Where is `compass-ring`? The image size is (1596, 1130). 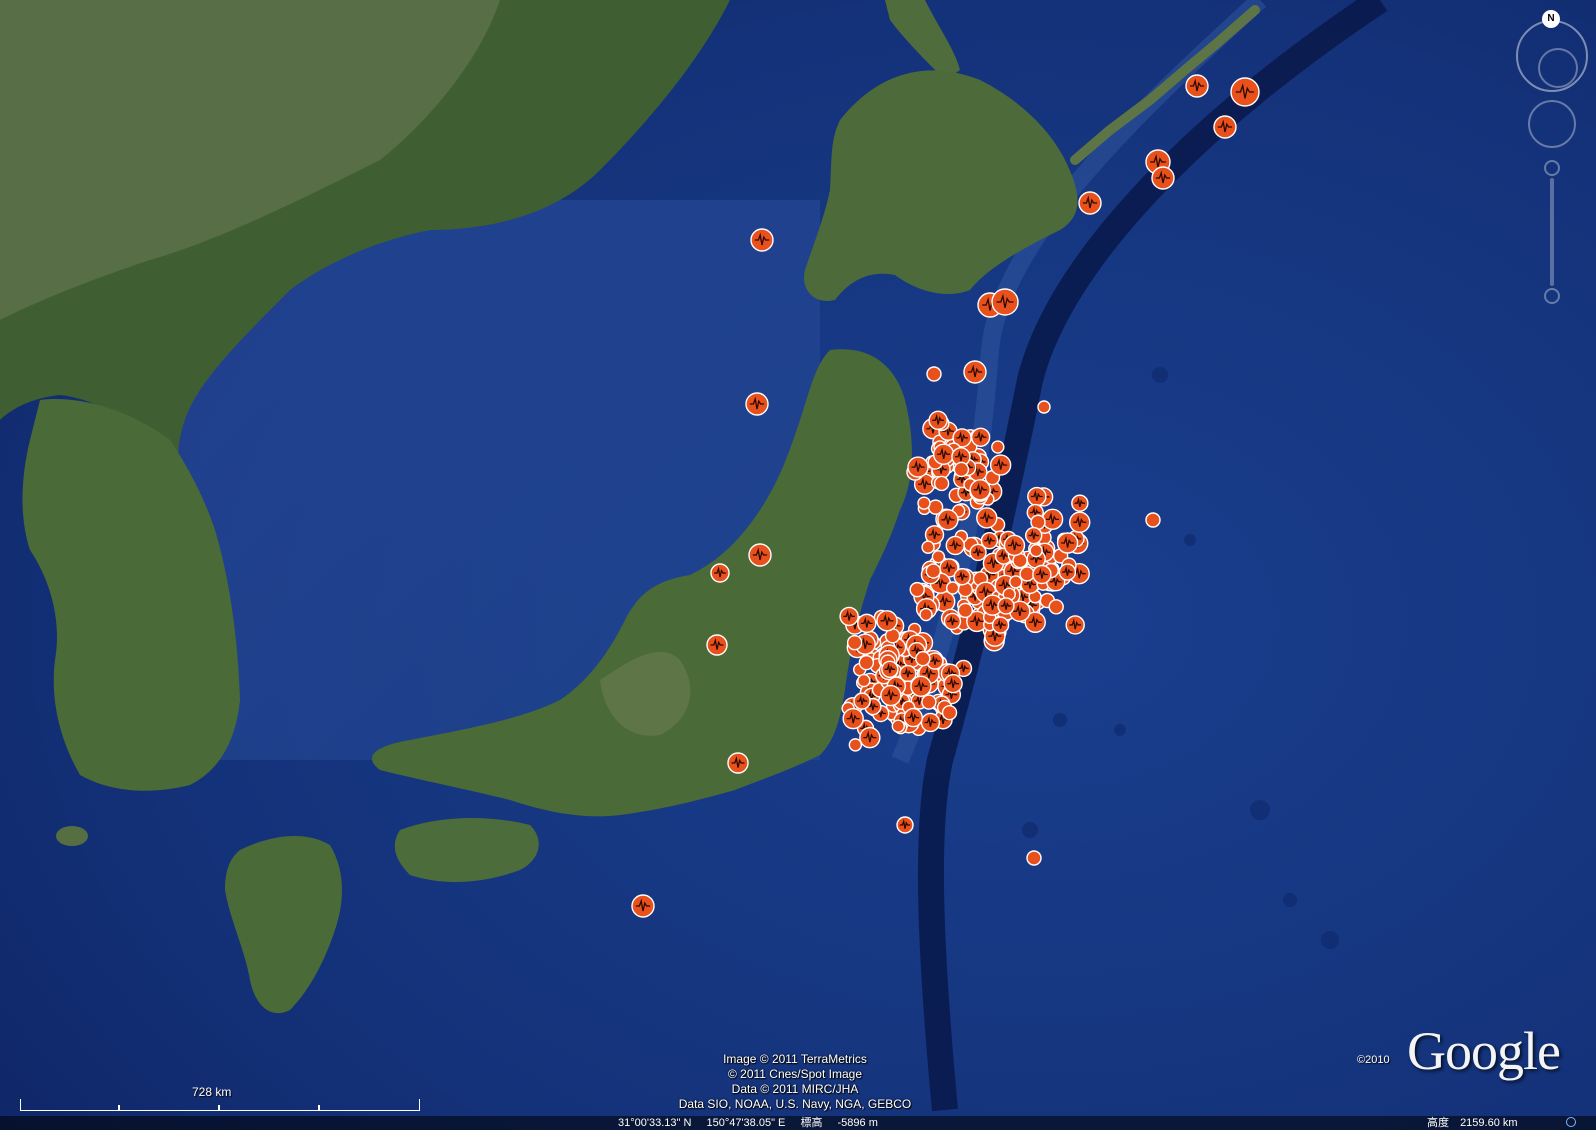 compass-ring is located at coordinates (1552, 56).